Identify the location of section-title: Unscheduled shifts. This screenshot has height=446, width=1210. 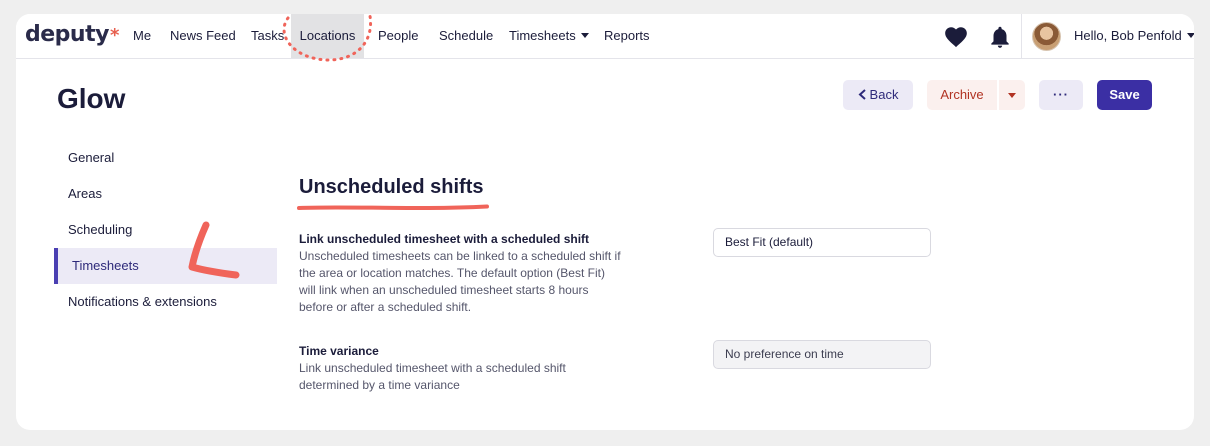
(391, 187).